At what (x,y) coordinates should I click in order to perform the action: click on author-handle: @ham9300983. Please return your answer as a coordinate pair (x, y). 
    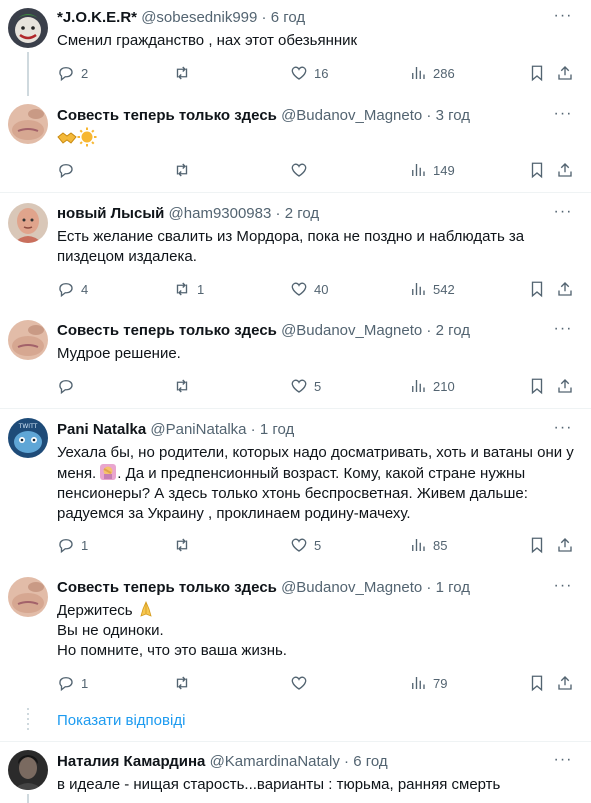
    Looking at the image, I should click on (220, 213).